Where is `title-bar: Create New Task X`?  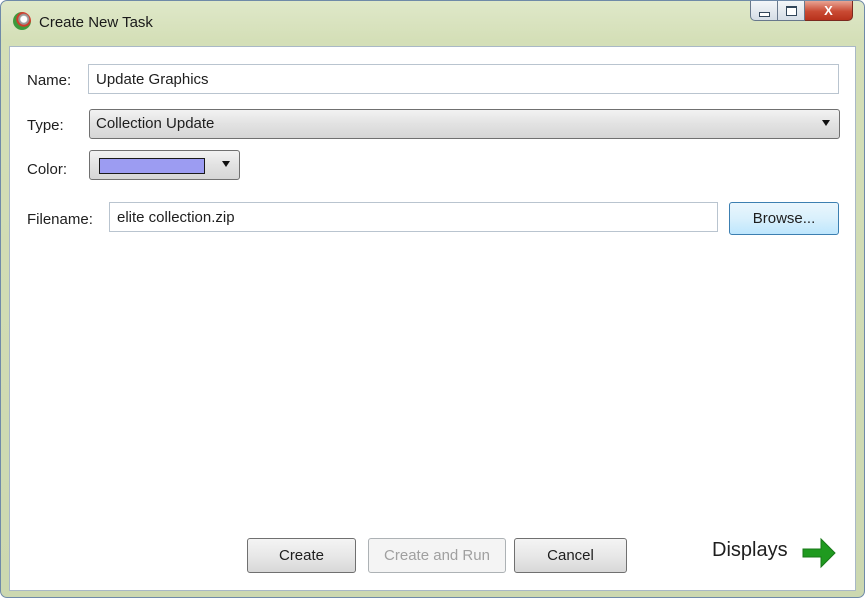 title-bar: Create New Task X is located at coordinates (432, 23).